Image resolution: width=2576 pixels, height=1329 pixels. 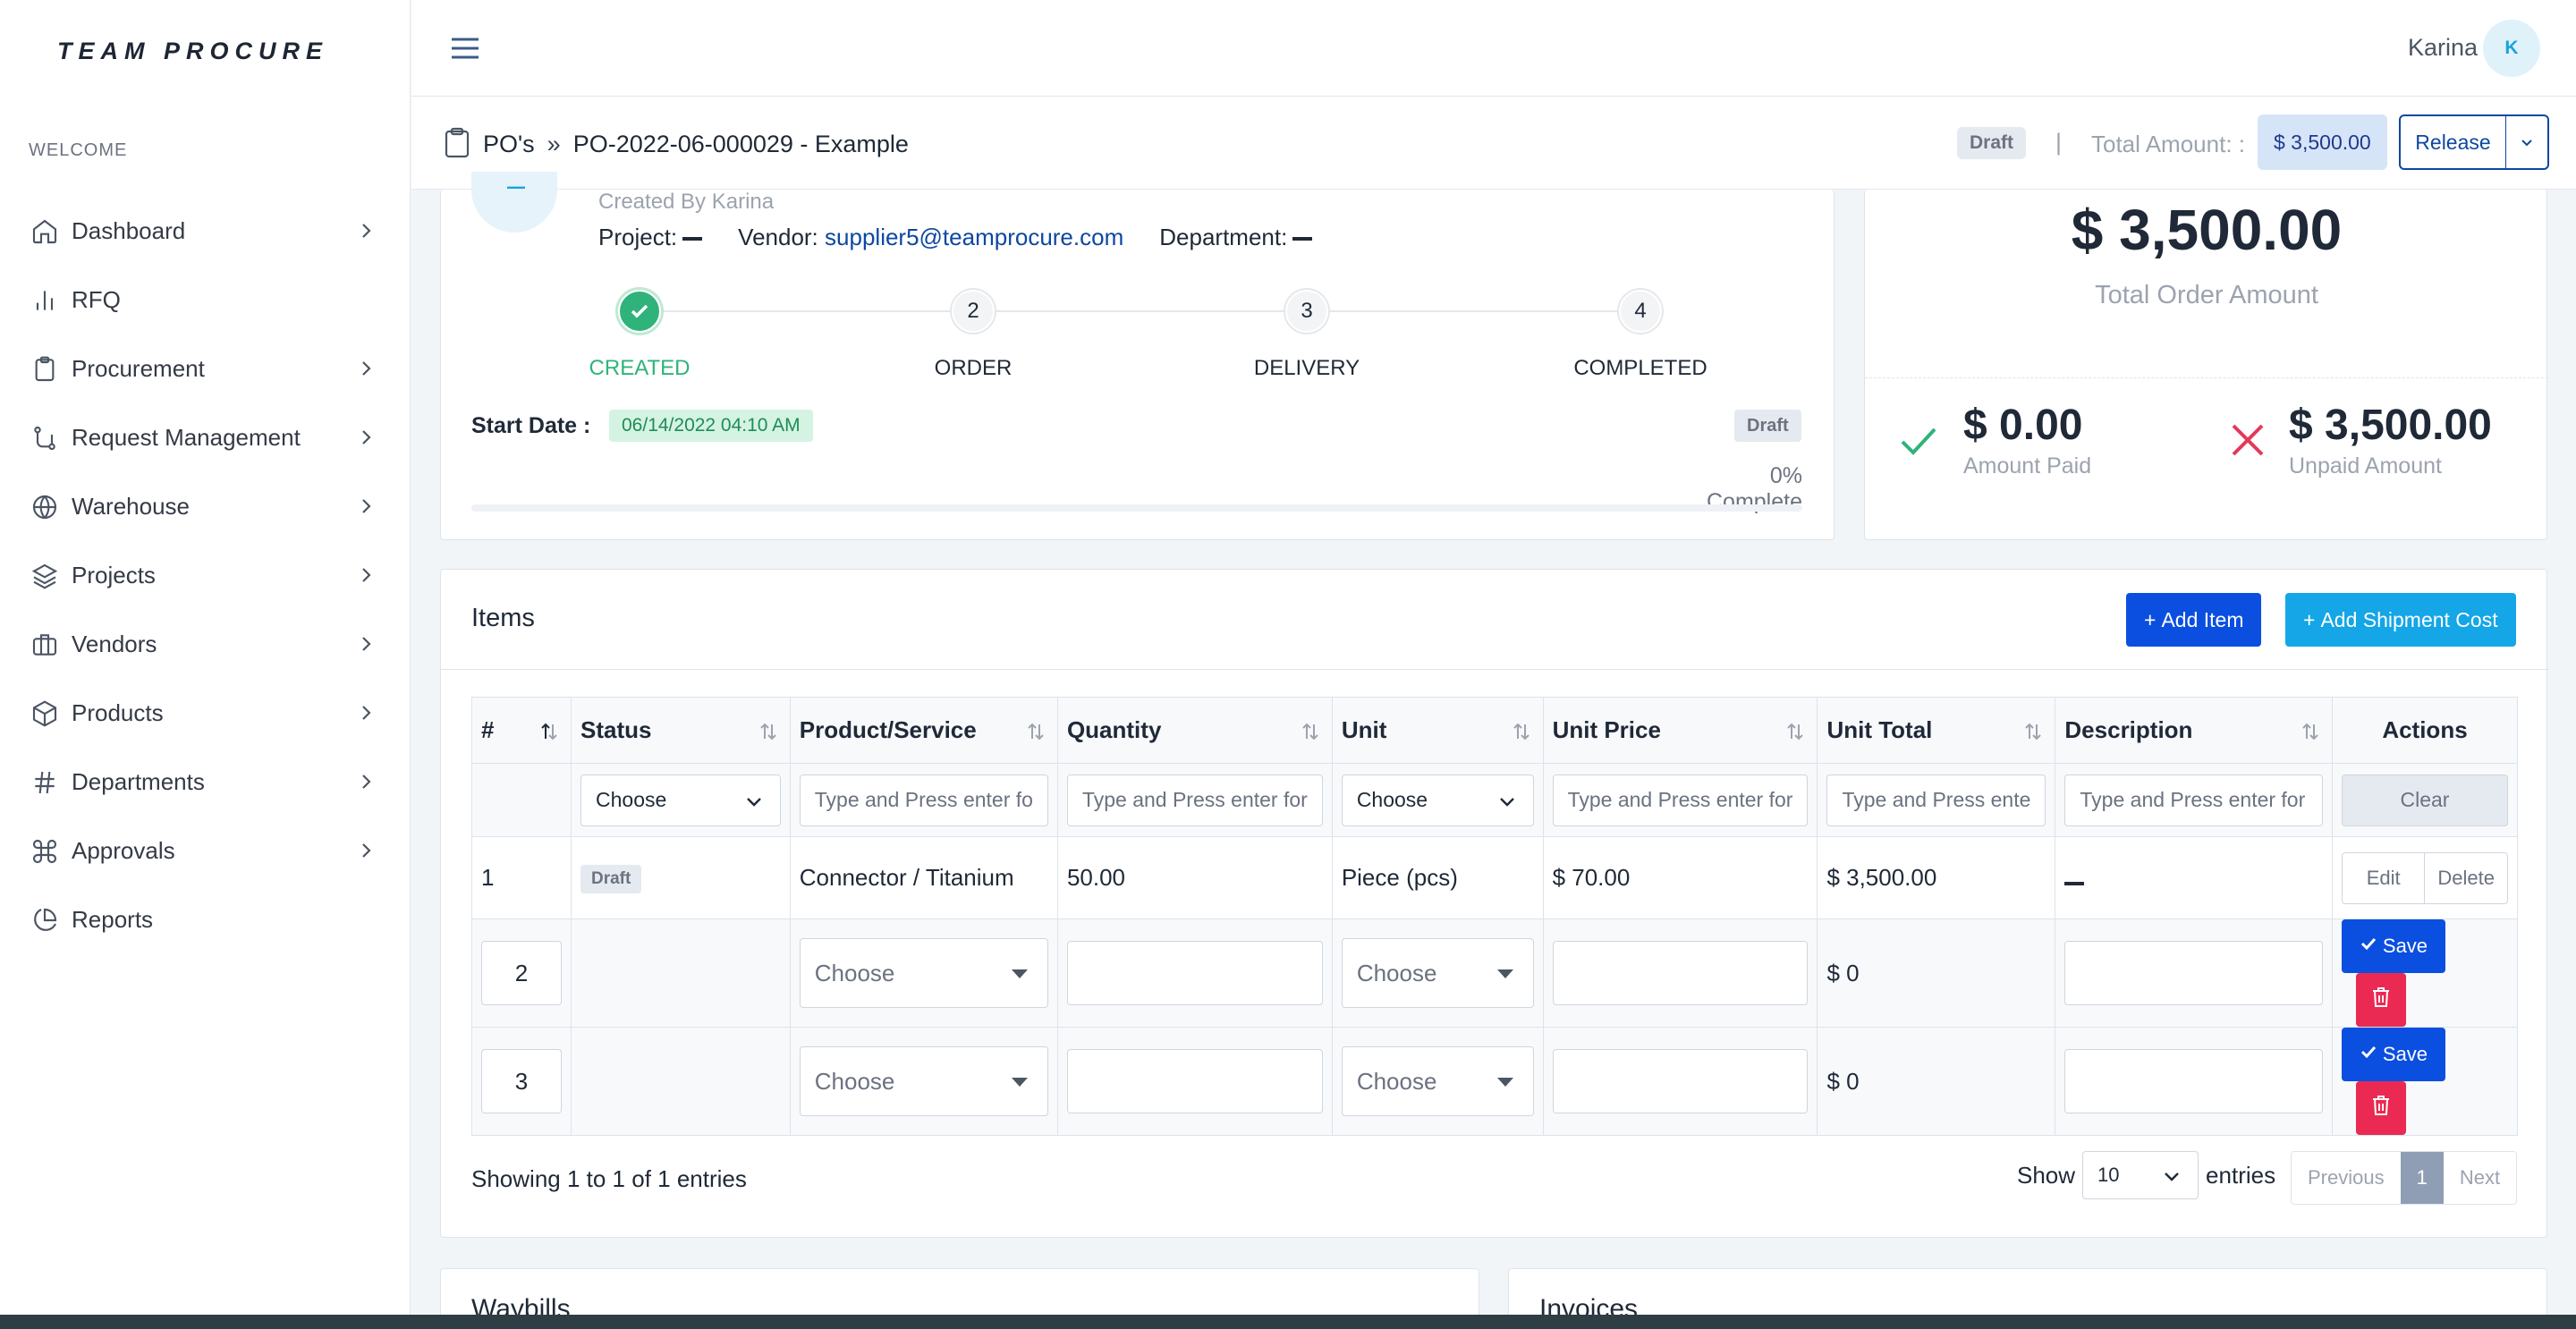 I want to click on pagination: Previous 1 Next, so click(x=2404, y=1178).